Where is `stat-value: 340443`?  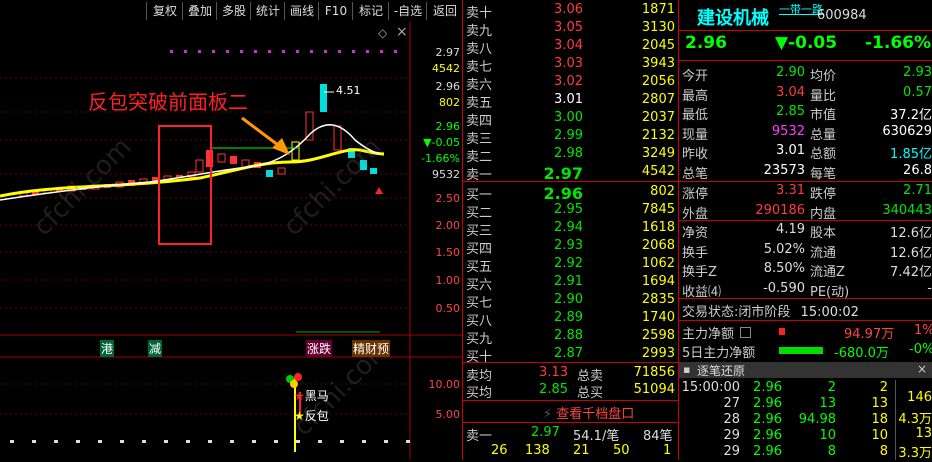 stat-value: 340443 is located at coordinates (907, 210).